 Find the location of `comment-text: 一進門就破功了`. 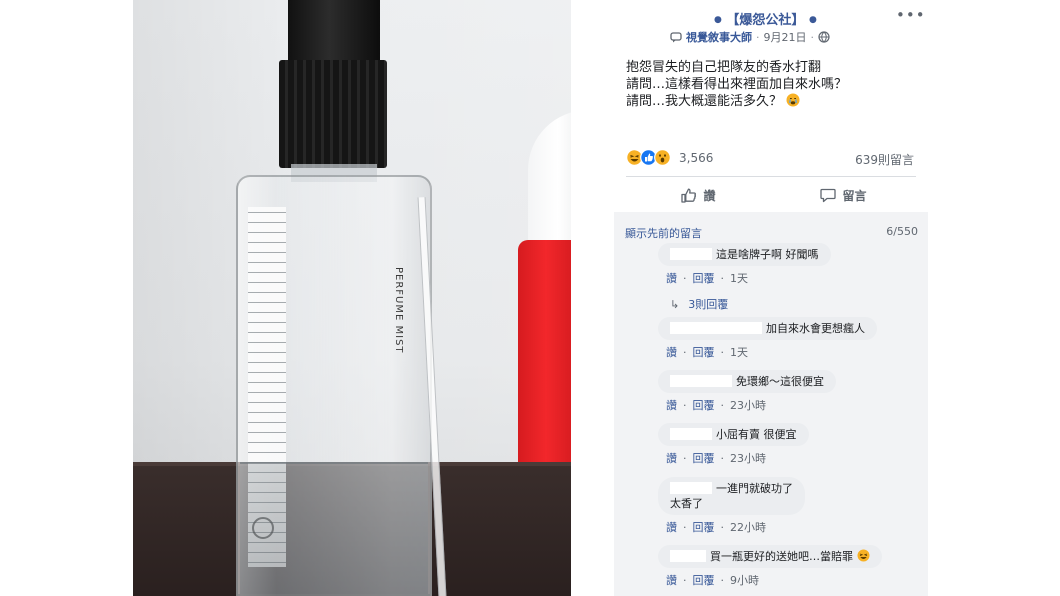

comment-text: 一進門就破功了 is located at coordinates (754, 488).